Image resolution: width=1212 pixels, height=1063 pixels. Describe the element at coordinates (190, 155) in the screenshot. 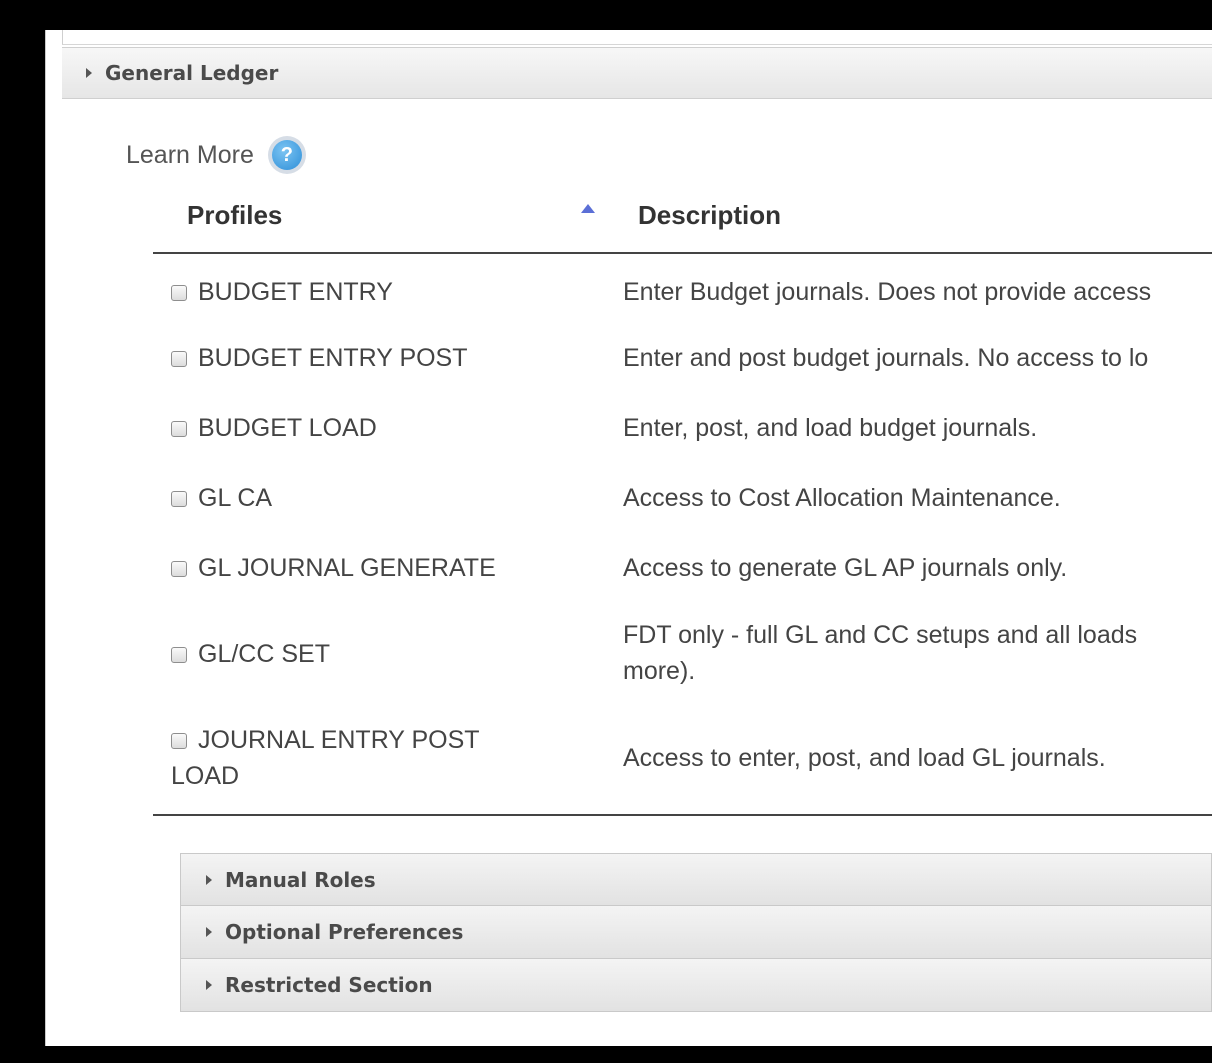

I see `learn-more-label: Learn More` at that location.